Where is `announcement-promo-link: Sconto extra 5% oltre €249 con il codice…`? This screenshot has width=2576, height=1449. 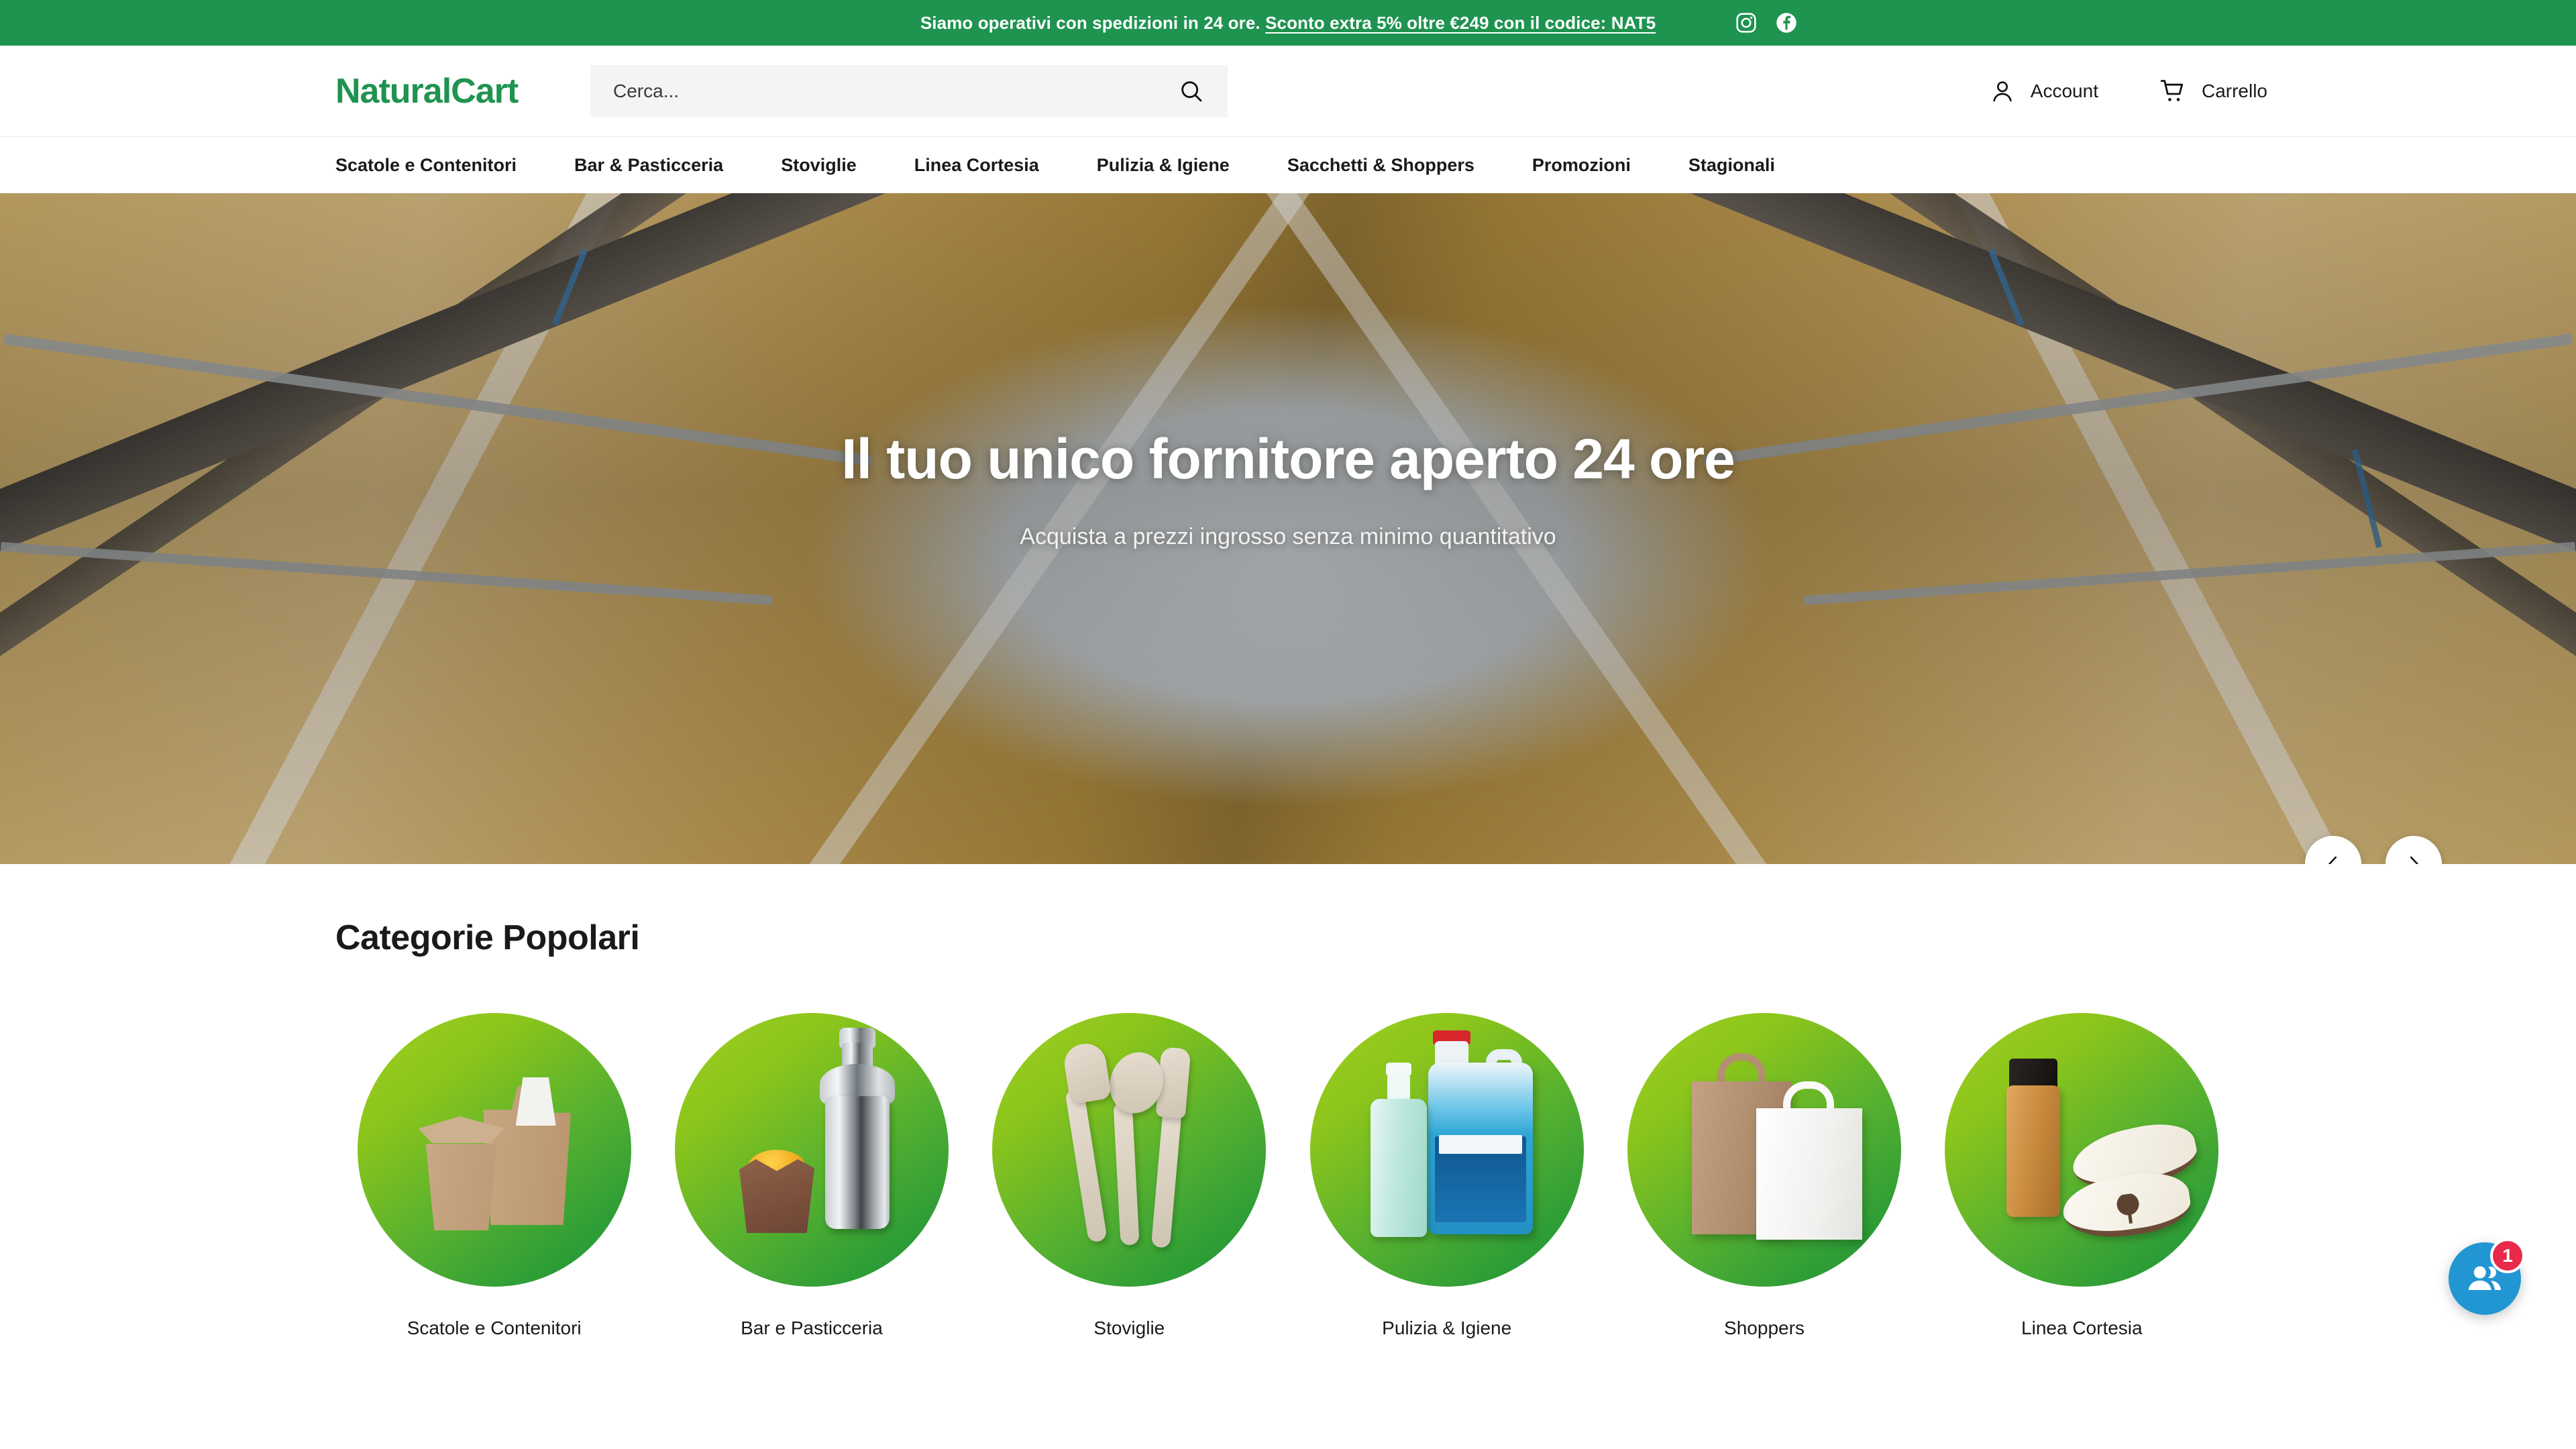 announcement-promo-link: Sconto extra 5% oltre €249 con il codice… is located at coordinates (1460, 23).